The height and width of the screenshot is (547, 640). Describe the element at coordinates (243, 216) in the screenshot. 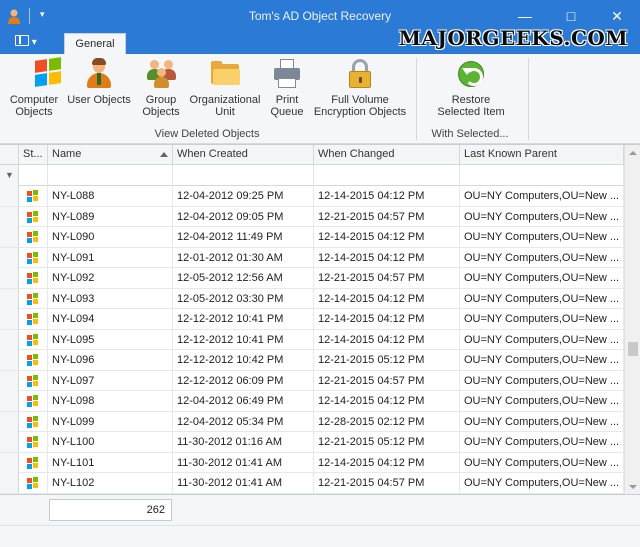

I see `cell-when-created: 12-04-2012 09:05 PM` at that location.